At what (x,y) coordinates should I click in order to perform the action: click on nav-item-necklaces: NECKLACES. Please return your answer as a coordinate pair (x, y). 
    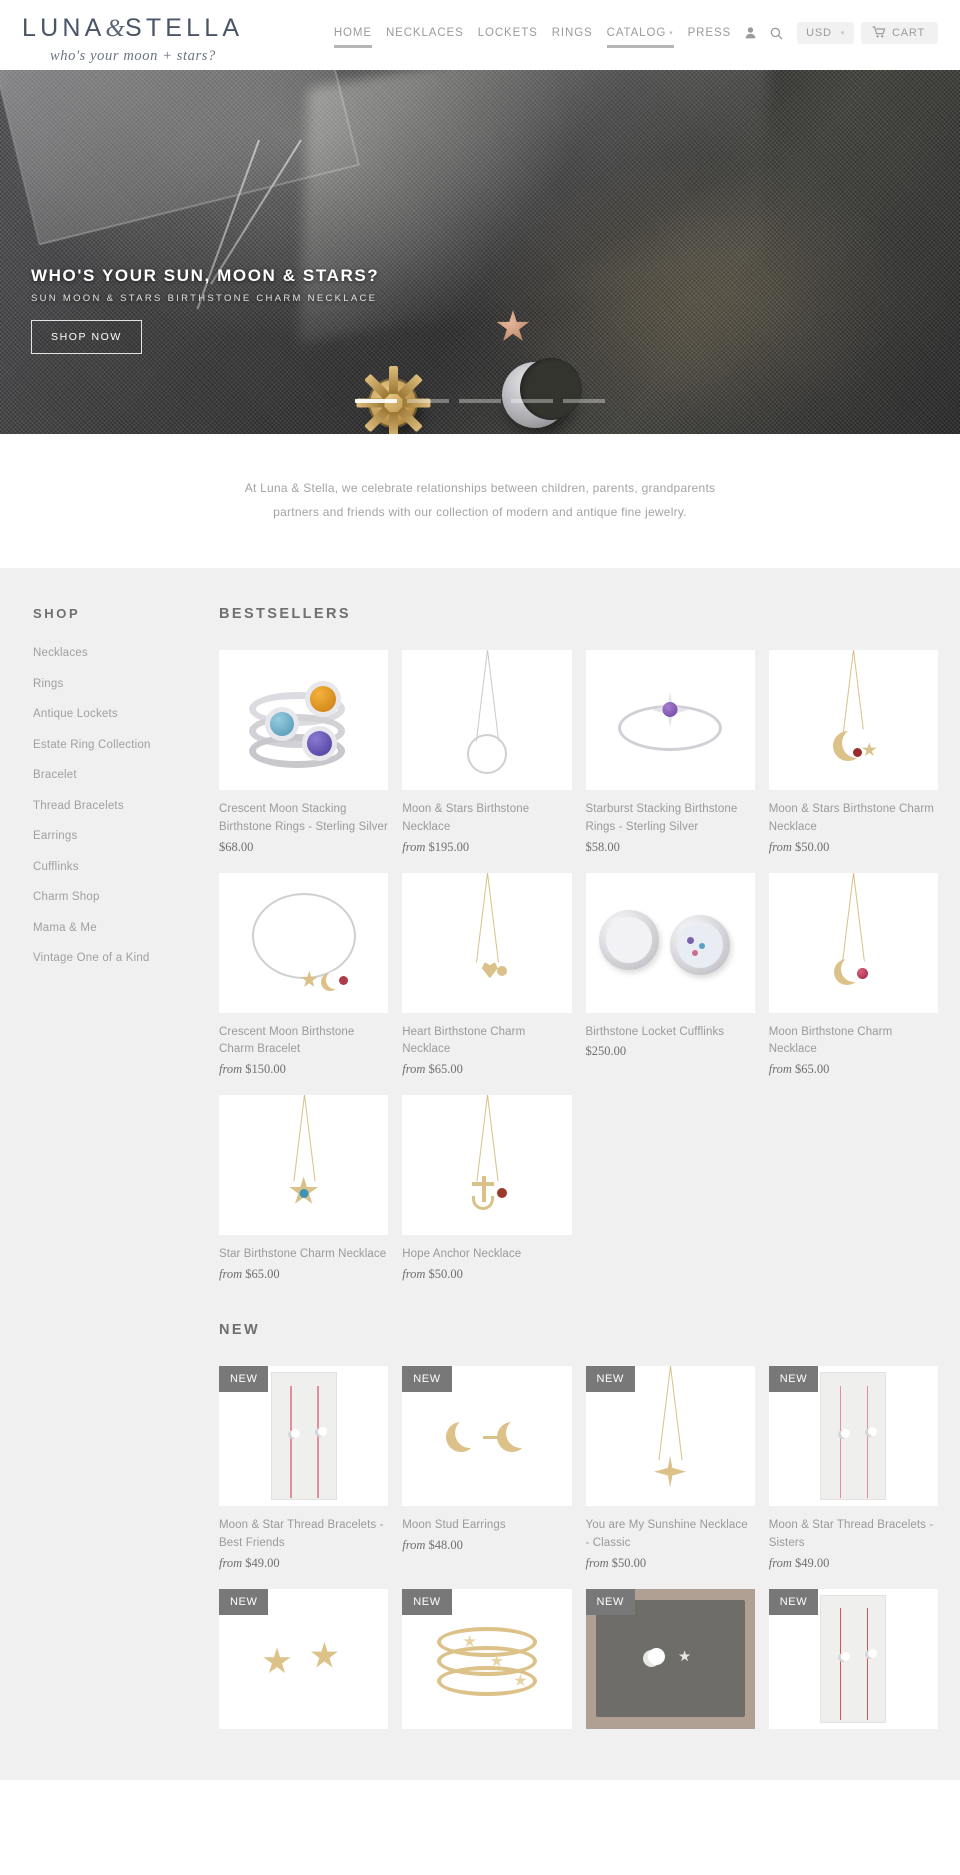
    Looking at the image, I should click on (425, 33).